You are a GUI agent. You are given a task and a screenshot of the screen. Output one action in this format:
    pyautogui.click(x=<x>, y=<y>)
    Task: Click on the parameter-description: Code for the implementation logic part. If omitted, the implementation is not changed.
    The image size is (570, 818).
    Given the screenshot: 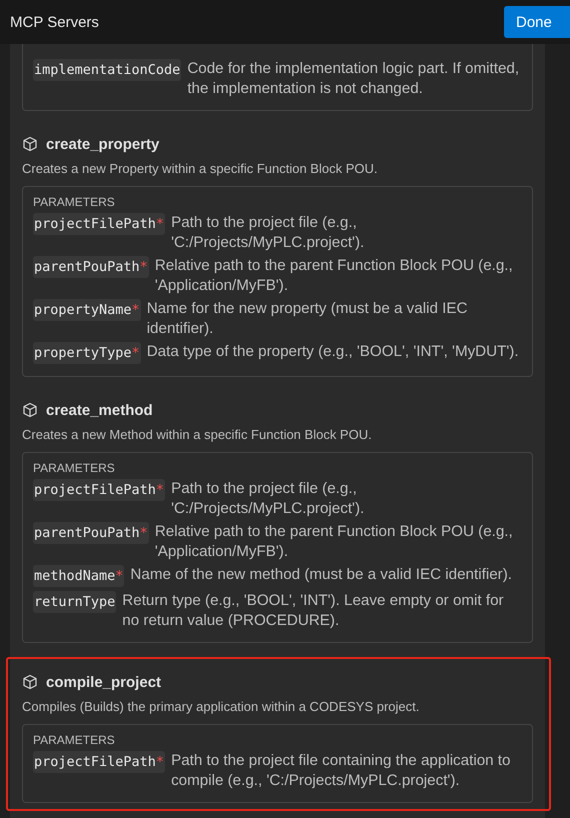 What is the action you would take?
    pyautogui.click(x=353, y=78)
    